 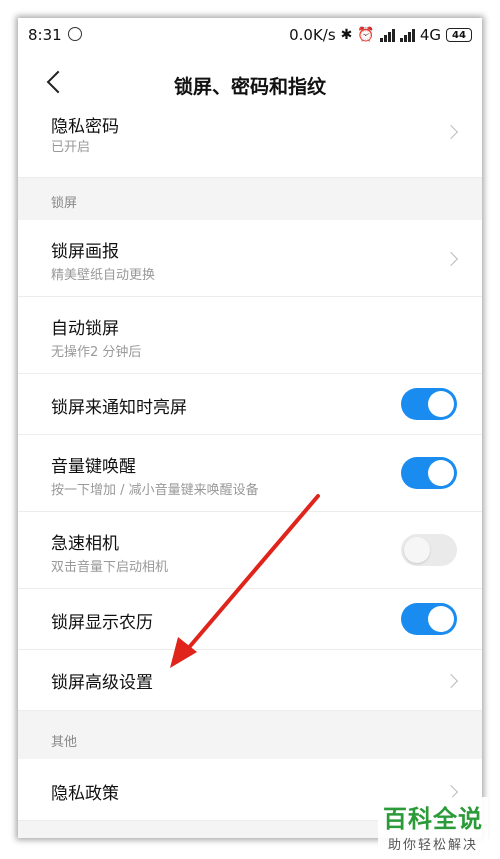 What do you see at coordinates (433, 819) in the screenshot?
I see `watermark-title: 百科全说` at bounding box center [433, 819].